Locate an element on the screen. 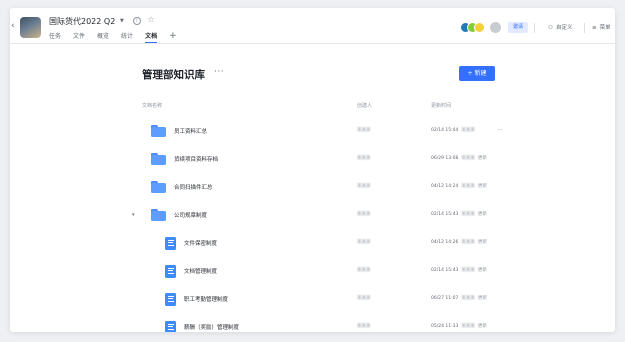  project-tabs: 任务 文件 概览 统计 文档 + is located at coordinates (113, 36).